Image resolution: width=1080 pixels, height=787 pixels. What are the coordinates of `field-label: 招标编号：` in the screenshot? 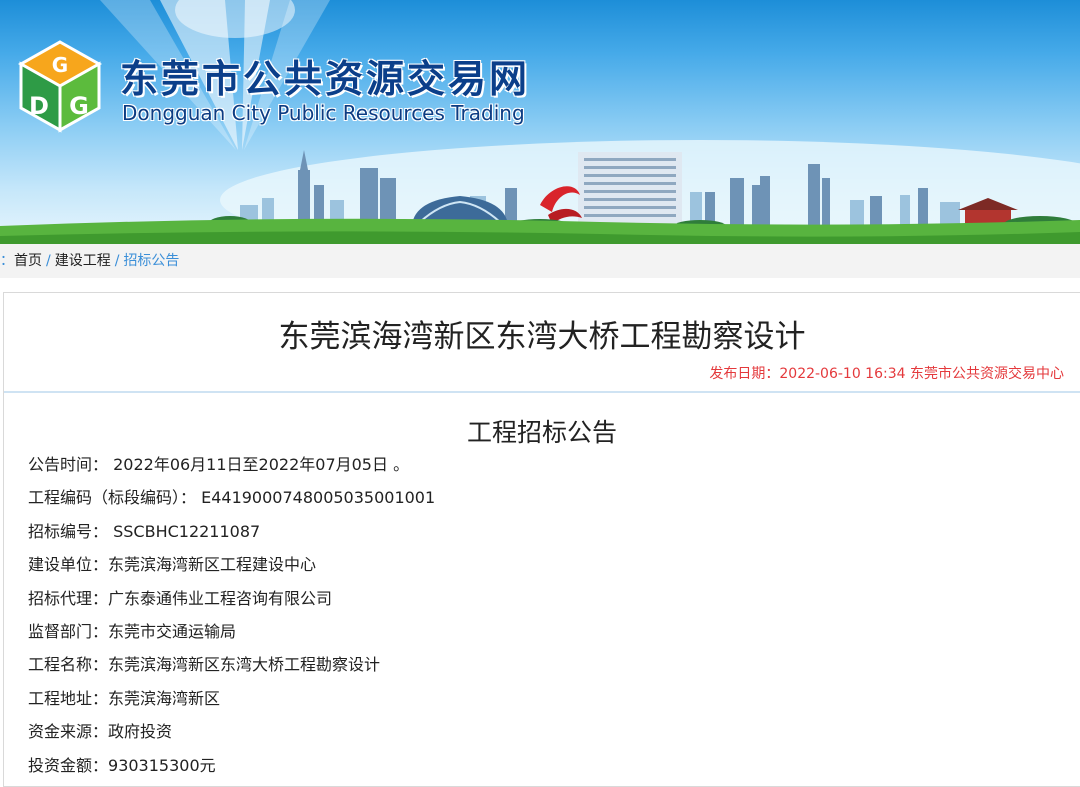 It's located at (68, 531).